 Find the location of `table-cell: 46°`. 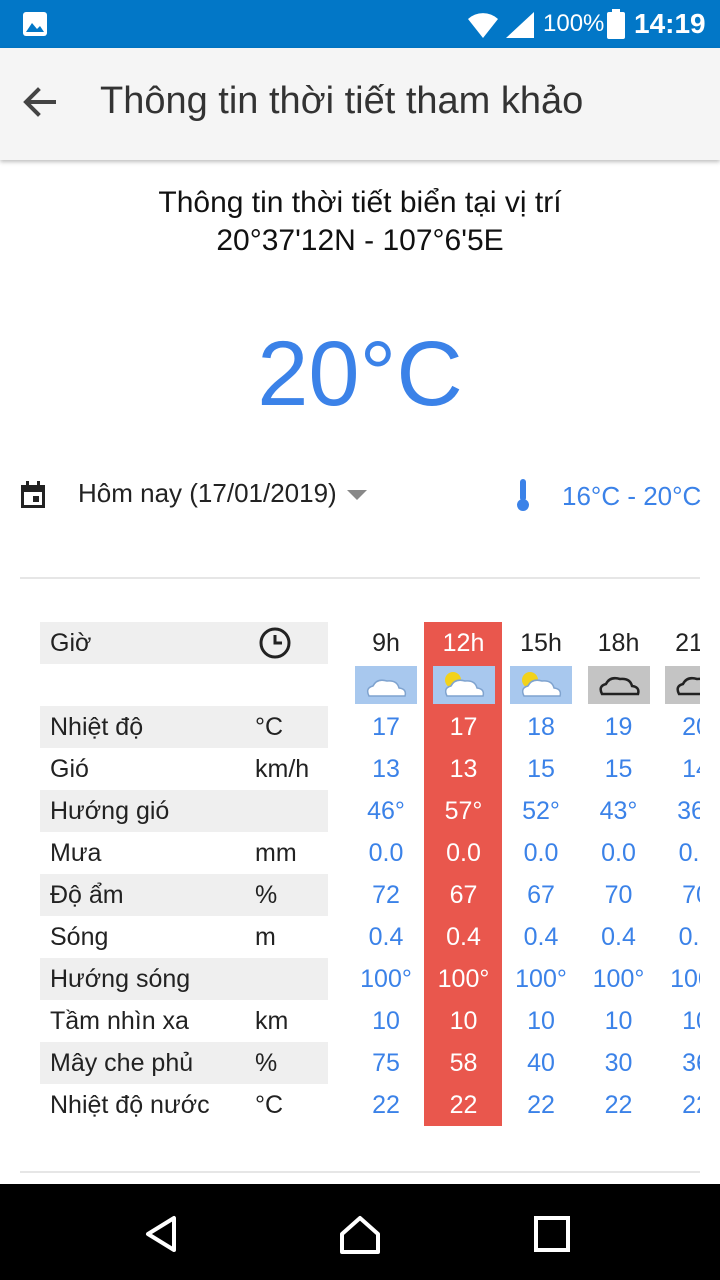

table-cell: 46° is located at coordinates (386, 811).